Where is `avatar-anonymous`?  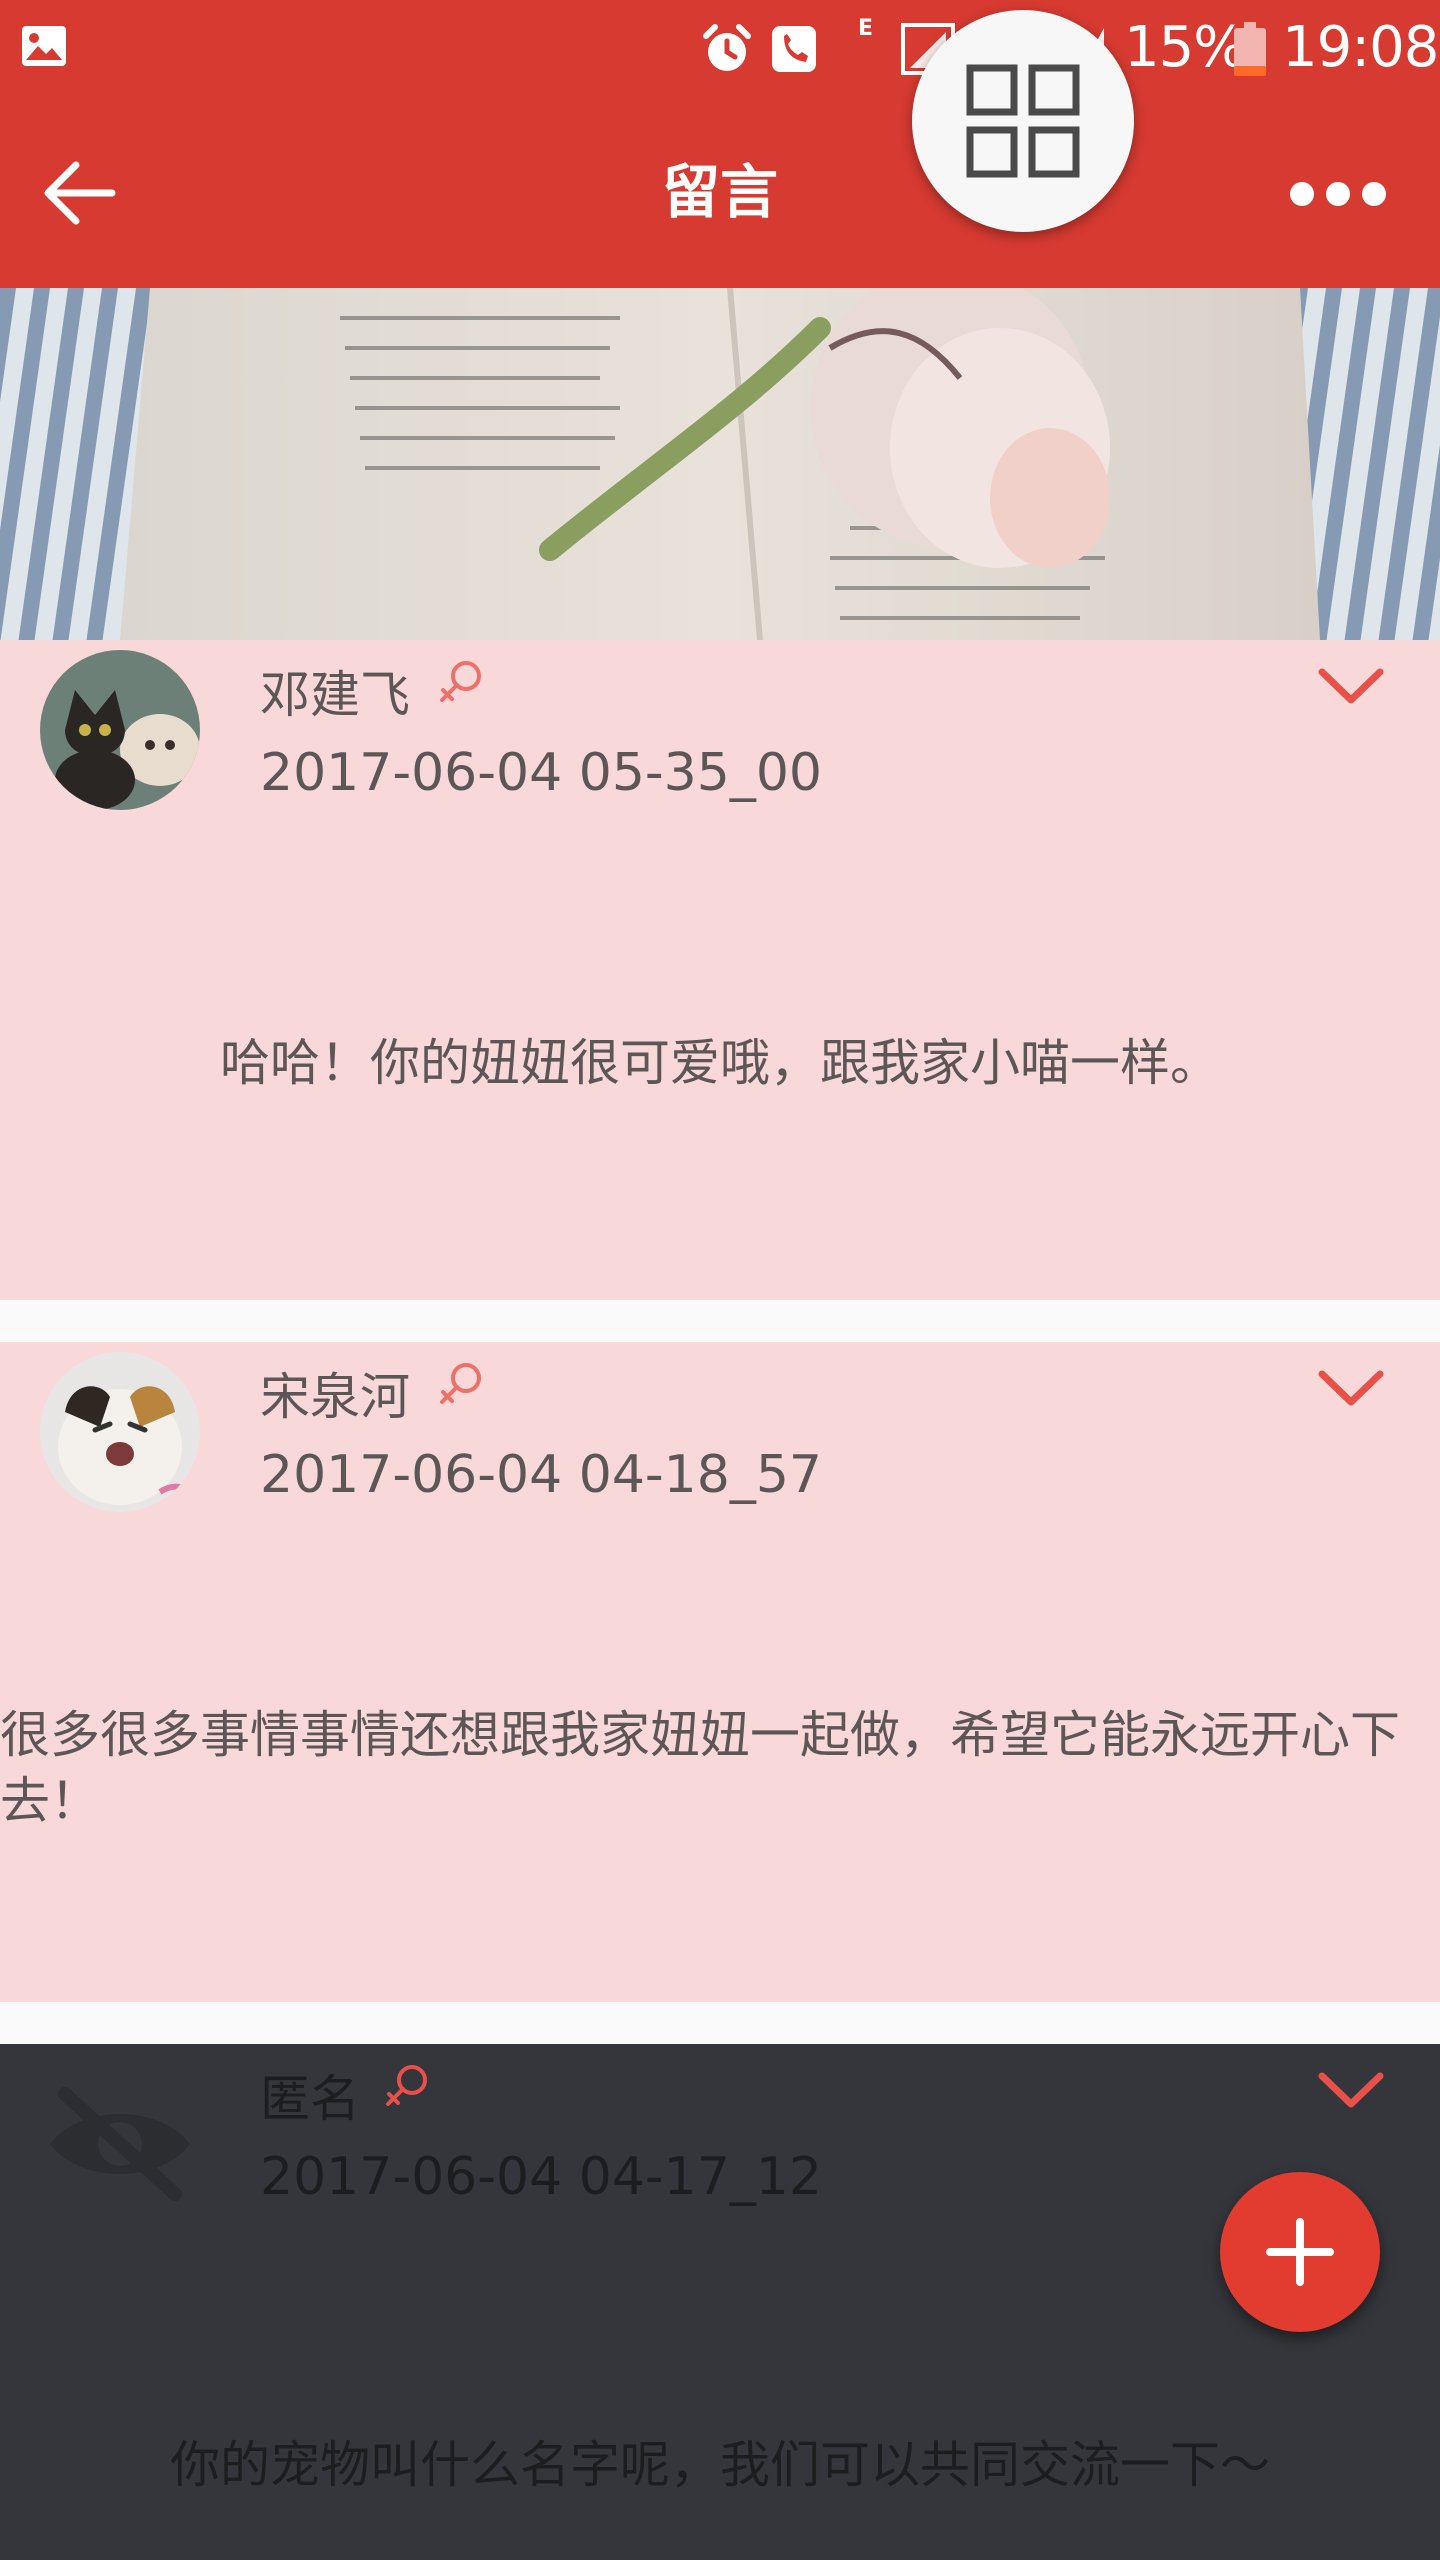 avatar-anonymous is located at coordinates (120, 2134).